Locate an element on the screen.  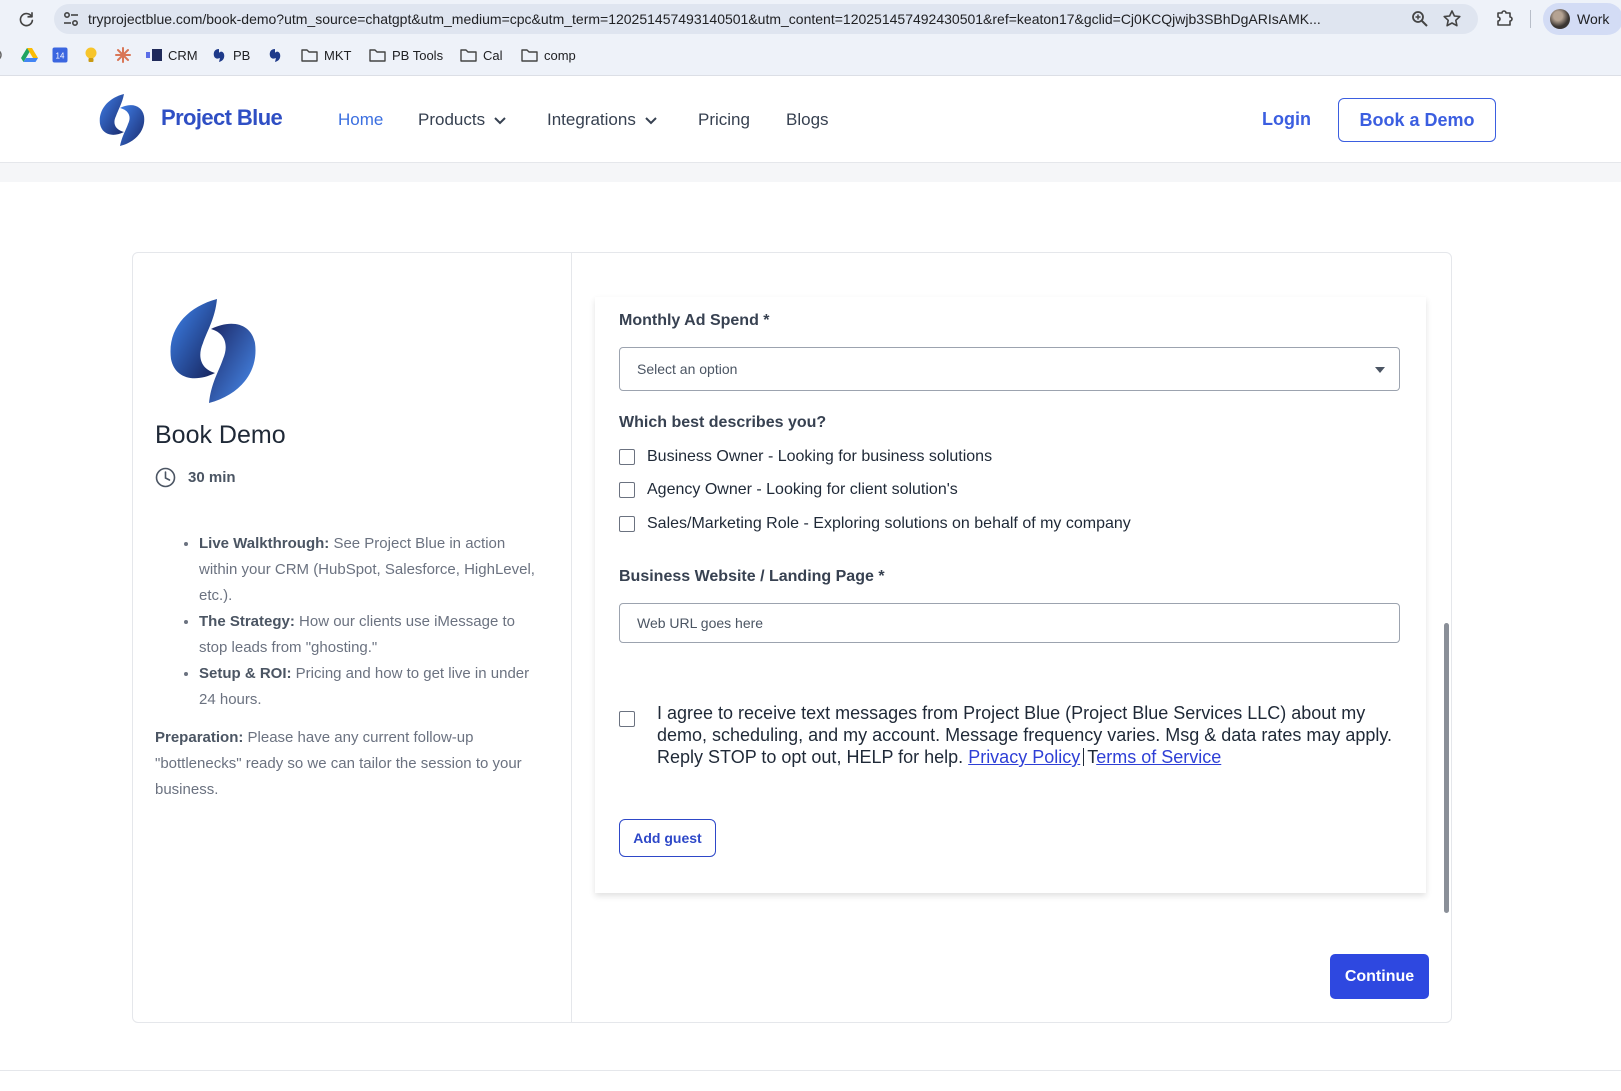
bookmark-label: PB Tools is located at coordinates (418, 55).